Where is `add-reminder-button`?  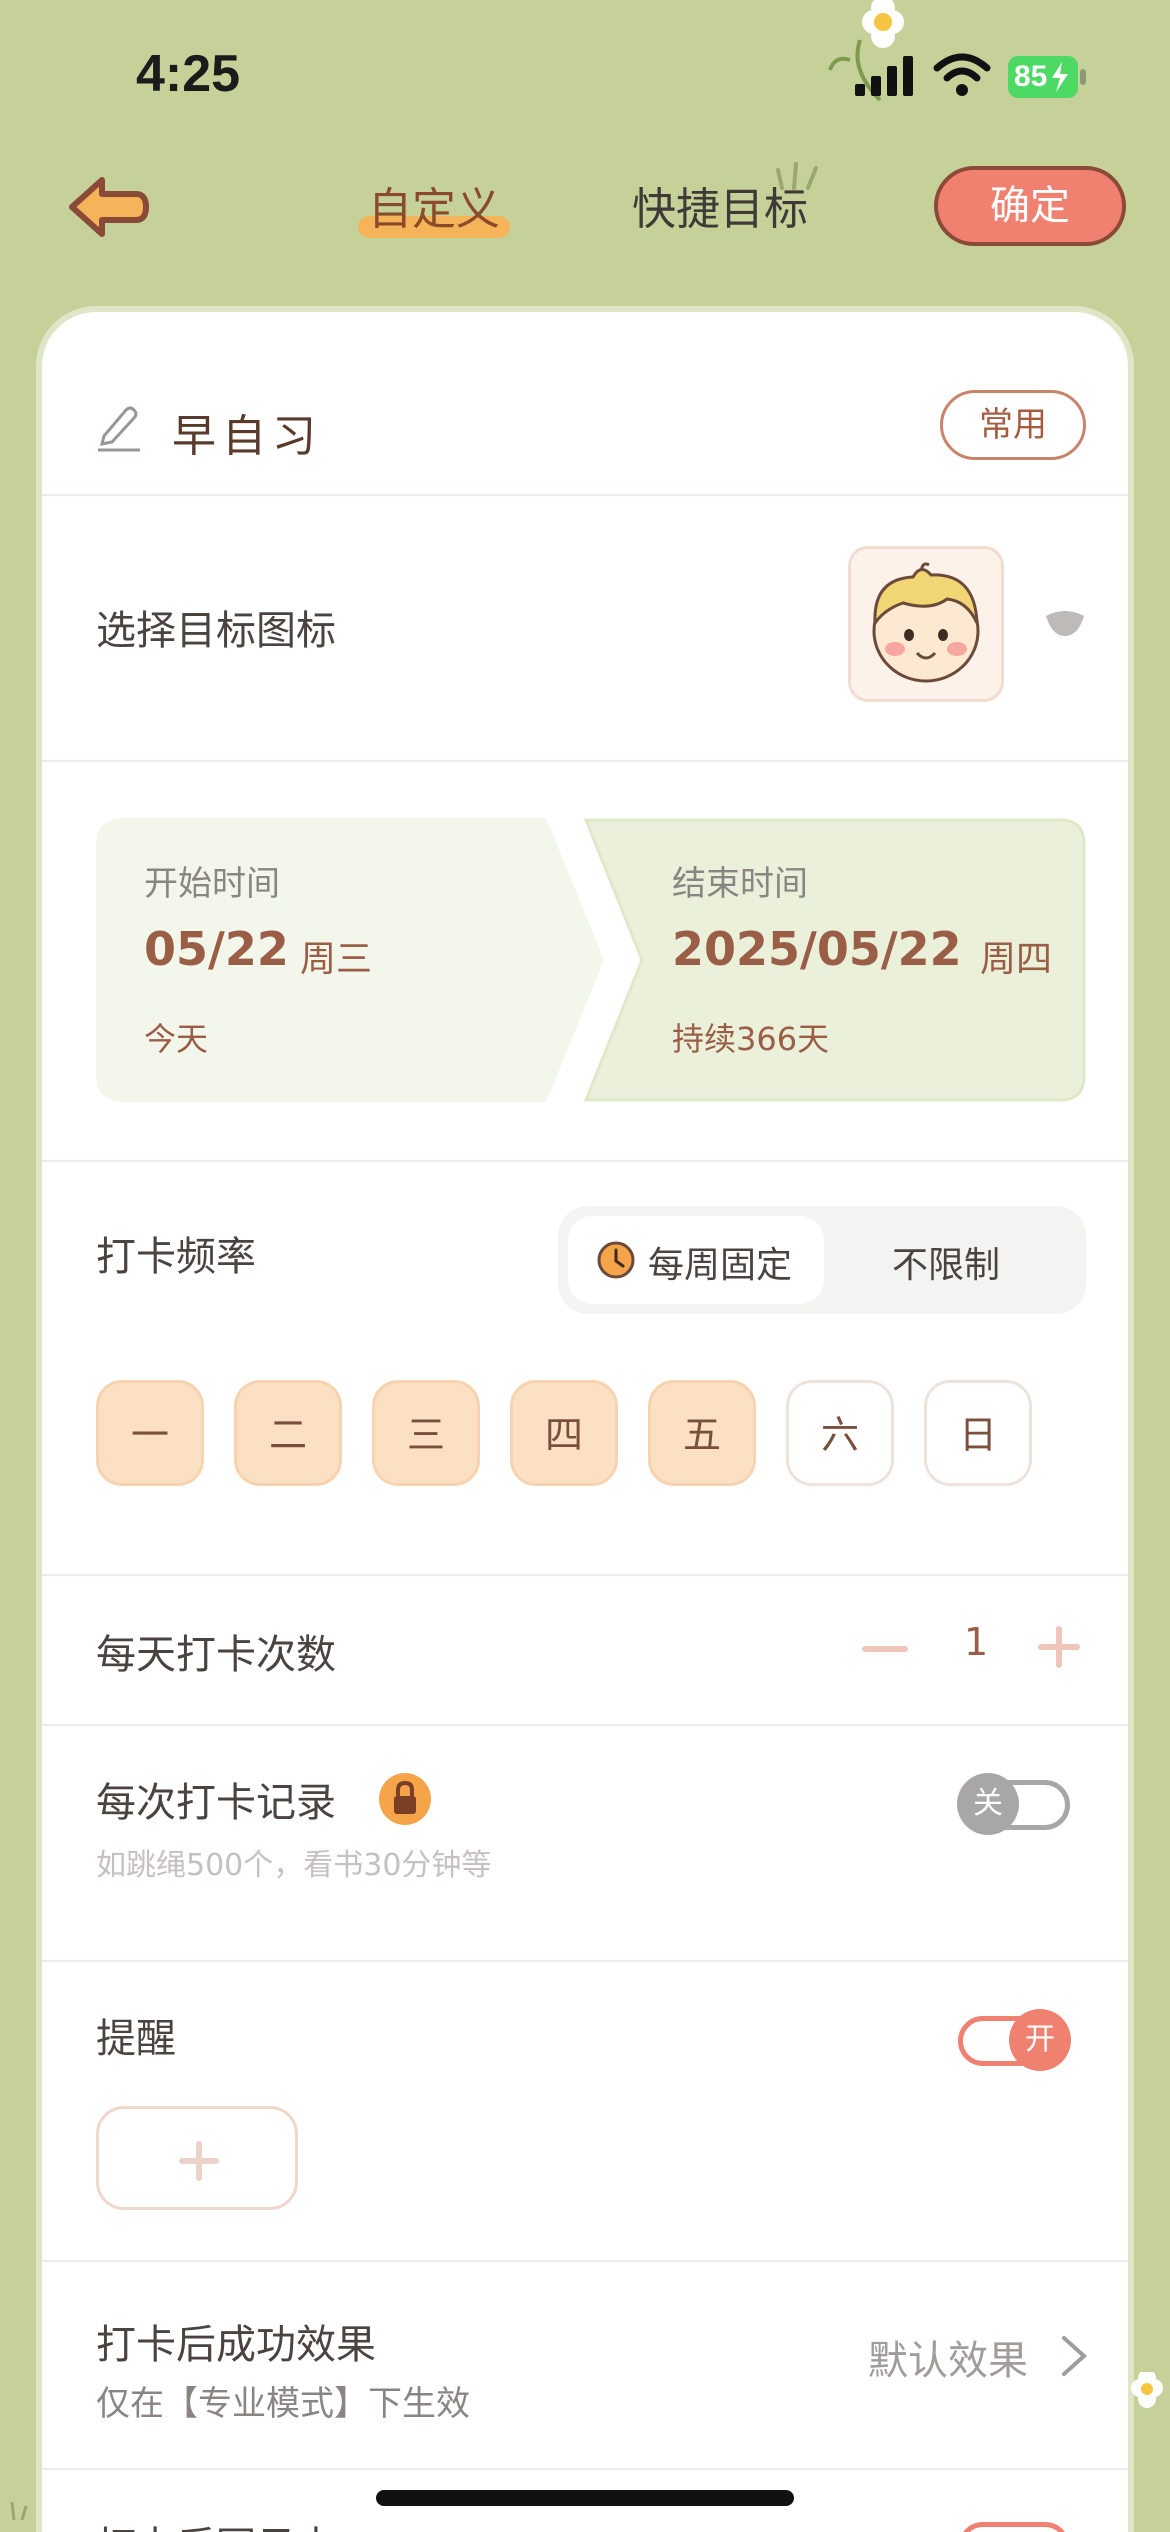
add-reminder-button is located at coordinates (197, 2158).